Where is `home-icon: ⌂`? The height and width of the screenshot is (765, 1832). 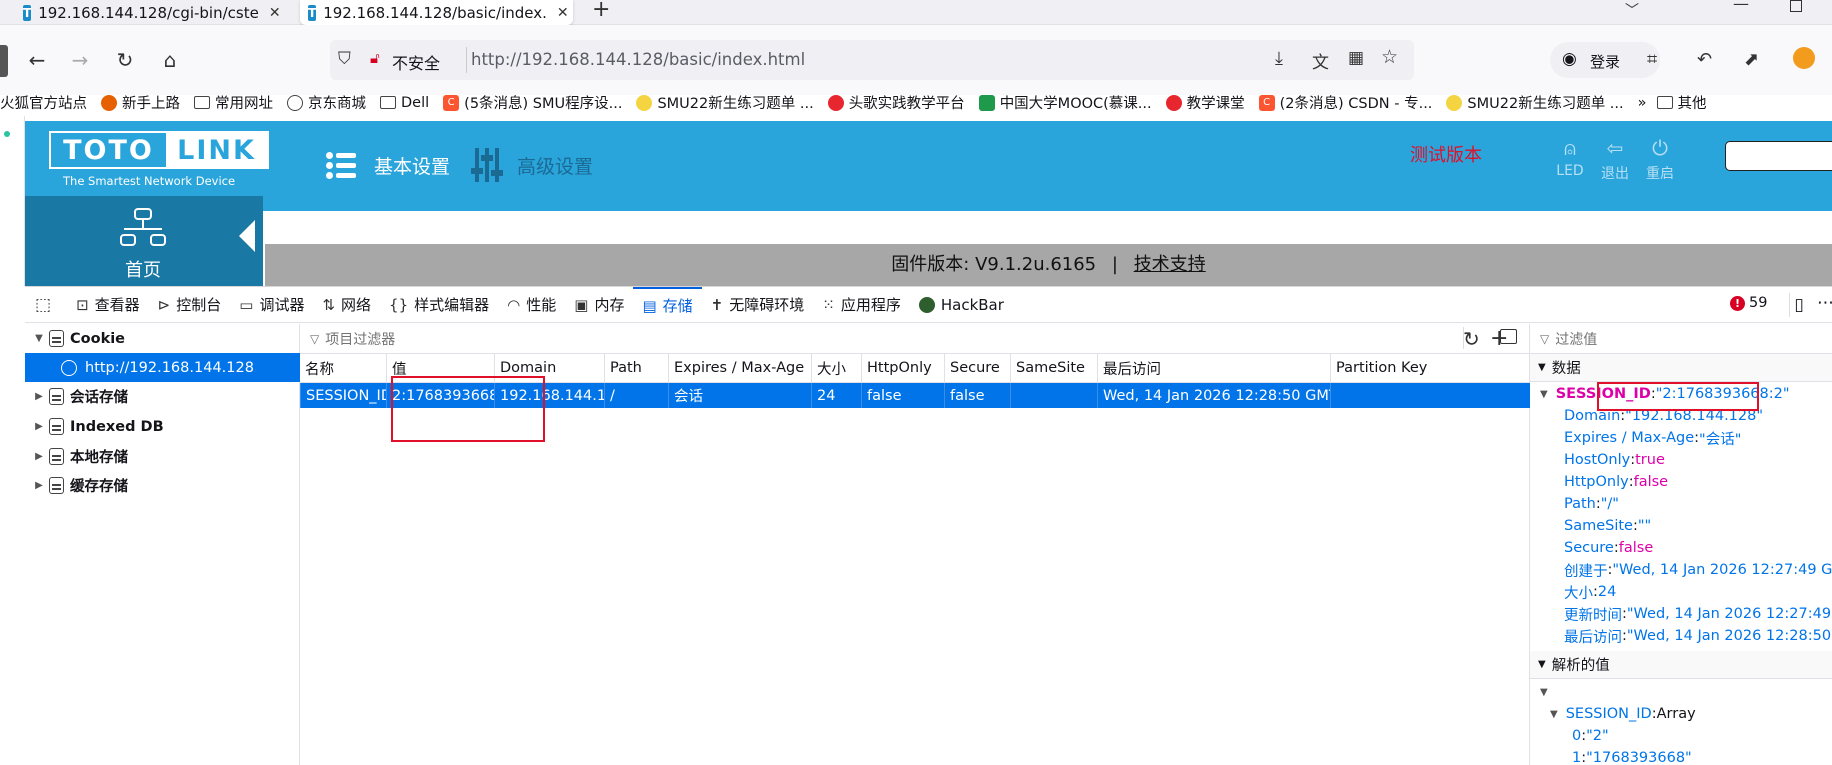
home-icon: ⌂ is located at coordinates (170, 60).